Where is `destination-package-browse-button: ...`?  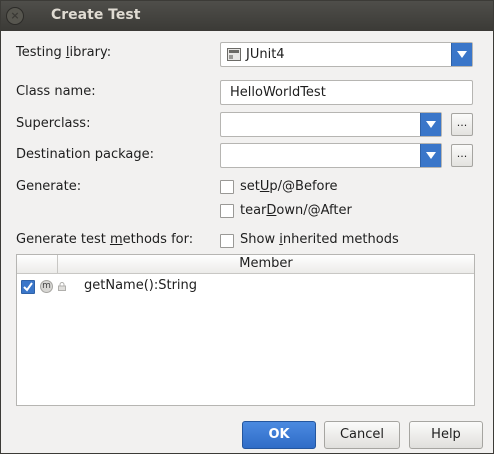 destination-package-browse-button: ... is located at coordinates (462, 155).